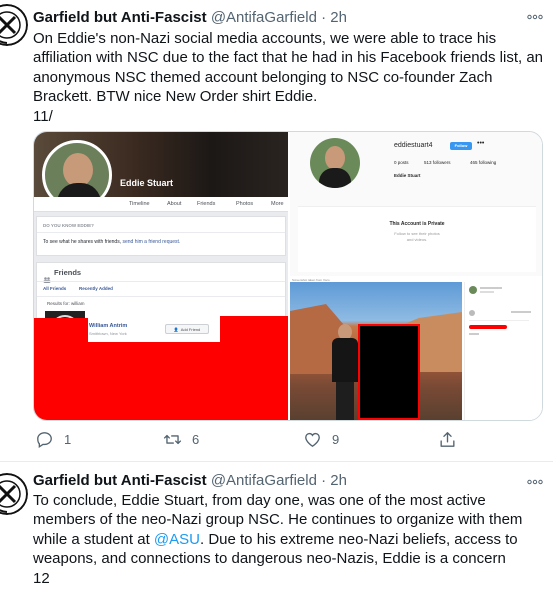  I want to click on instagram-posts: 0 posts, so click(401, 162).